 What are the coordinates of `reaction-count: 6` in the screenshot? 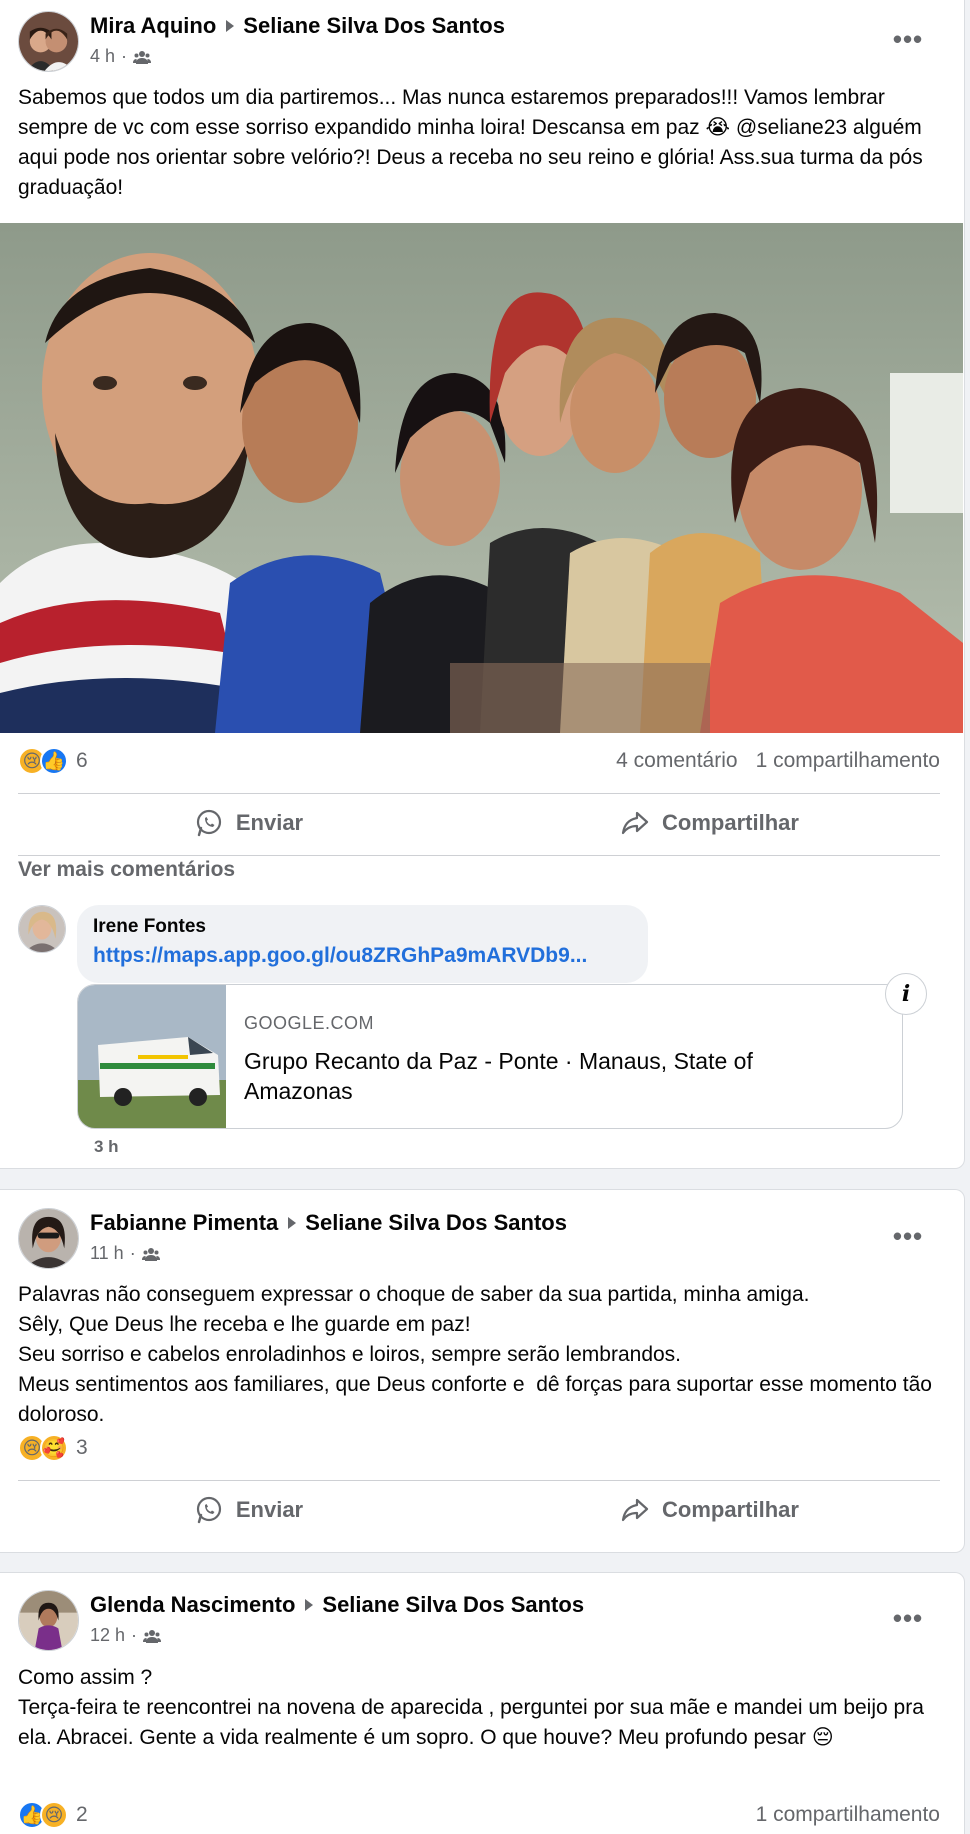 It's located at (82, 761).